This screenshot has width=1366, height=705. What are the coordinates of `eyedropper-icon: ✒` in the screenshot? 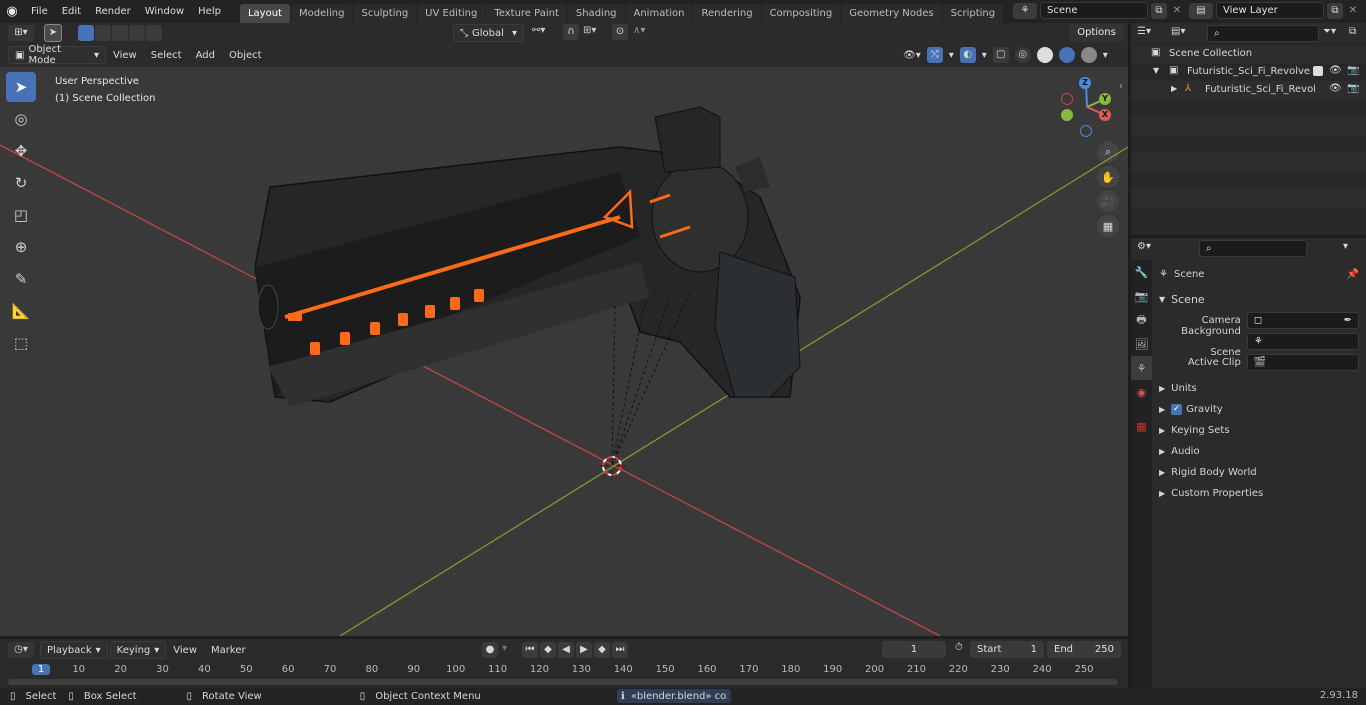 It's located at (1348, 320).